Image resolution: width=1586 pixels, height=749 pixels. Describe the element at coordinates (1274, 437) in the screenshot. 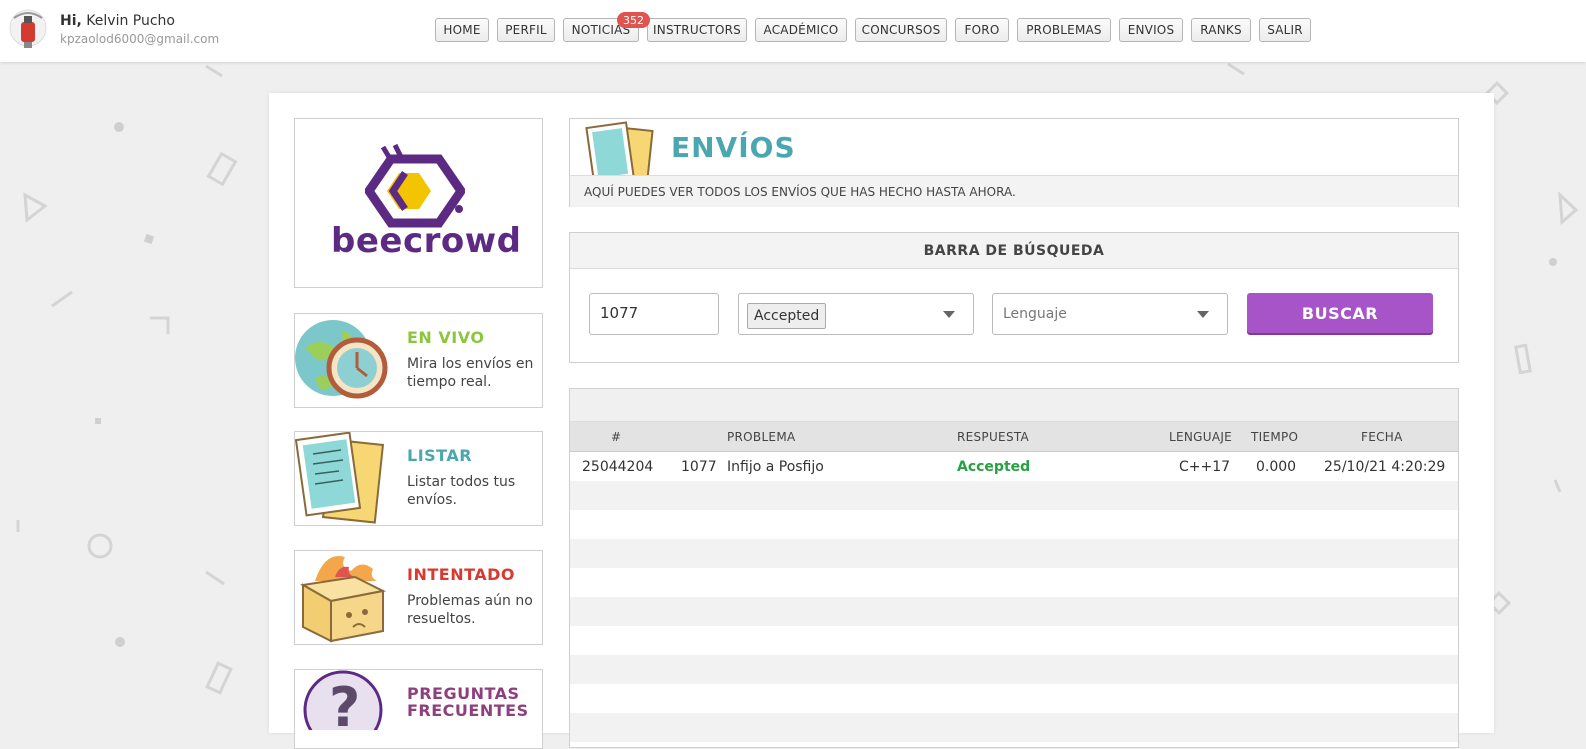

I see `header-tiempo: TIEMPO` at that location.